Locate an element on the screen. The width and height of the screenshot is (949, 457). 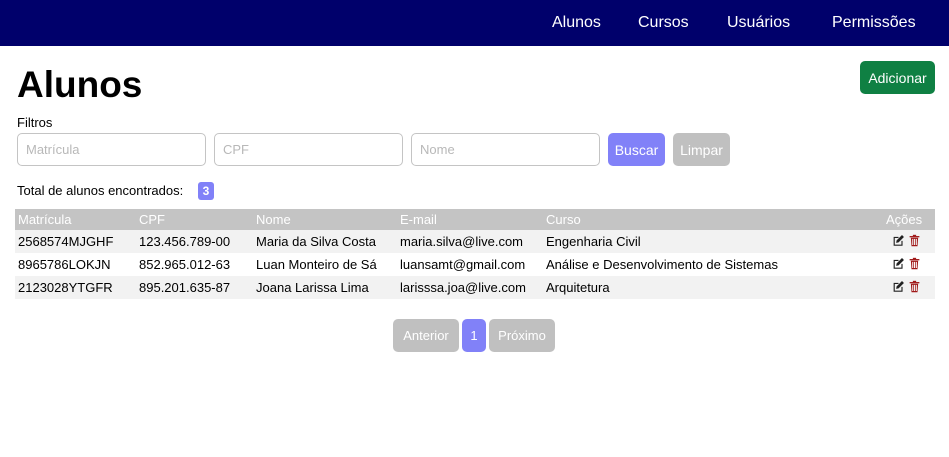
header-email: E-mail is located at coordinates (418, 220).